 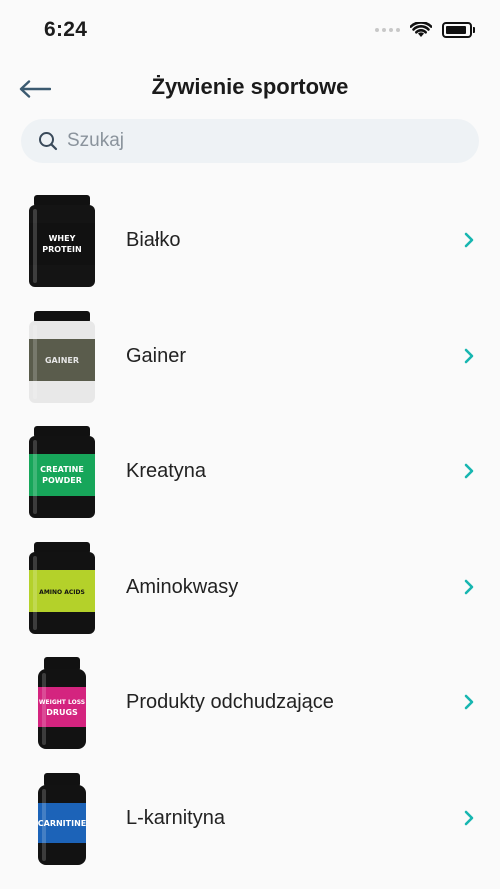 I want to click on product-label-text: POWDER, so click(x=62, y=480).